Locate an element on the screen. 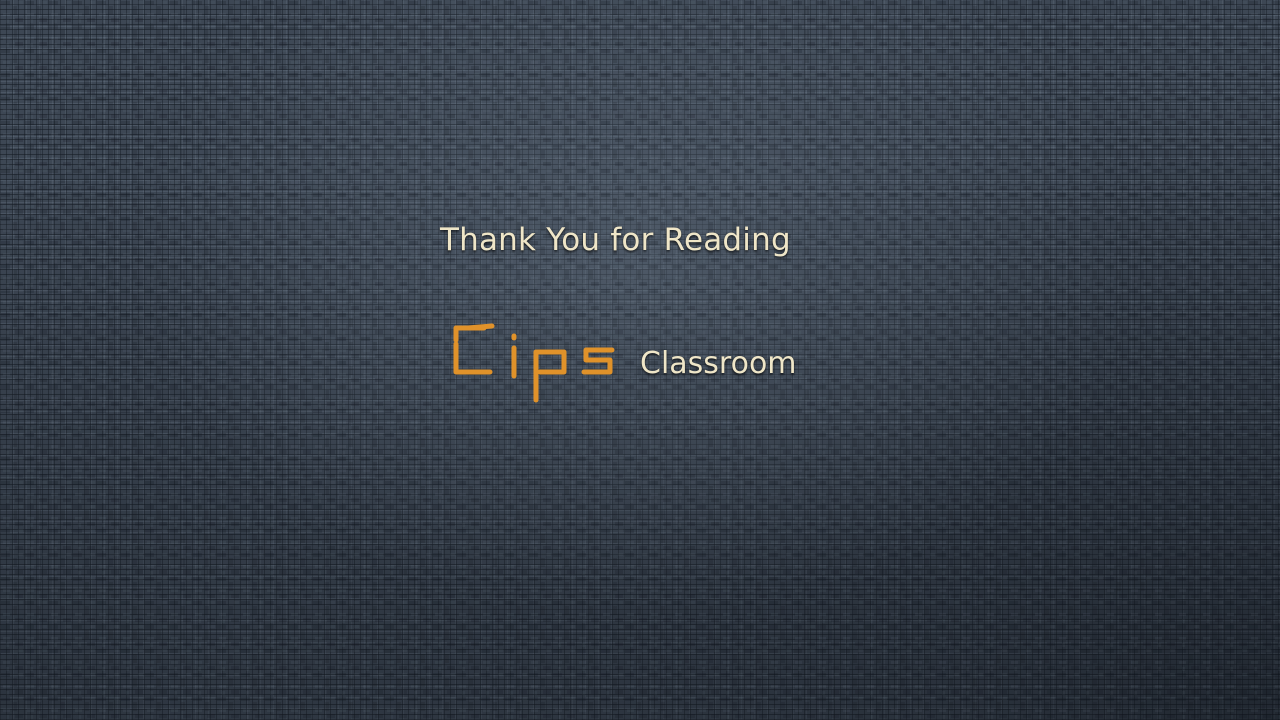 The height and width of the screenshot is (720, 1280). logo-wordmark: Classroom is located at coordinates (718, 363).